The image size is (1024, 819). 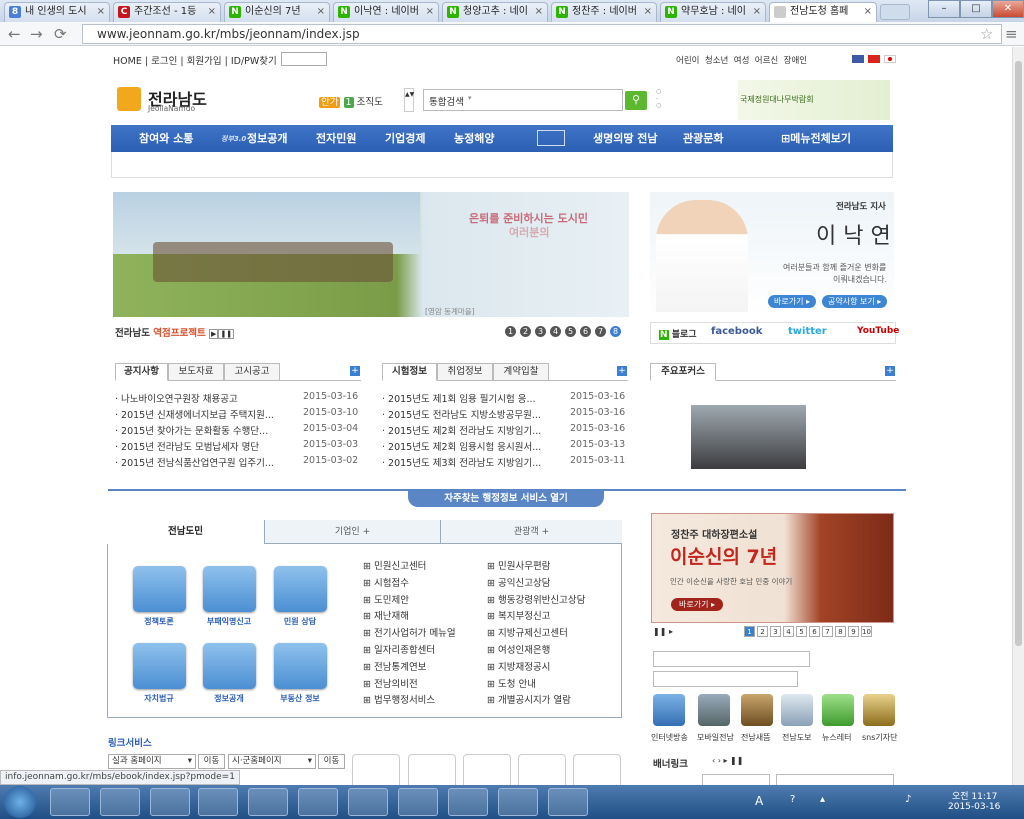 I want to click on nav-allmenu: ⊞ 메뉴전체보기, so click(x=816, y=138).